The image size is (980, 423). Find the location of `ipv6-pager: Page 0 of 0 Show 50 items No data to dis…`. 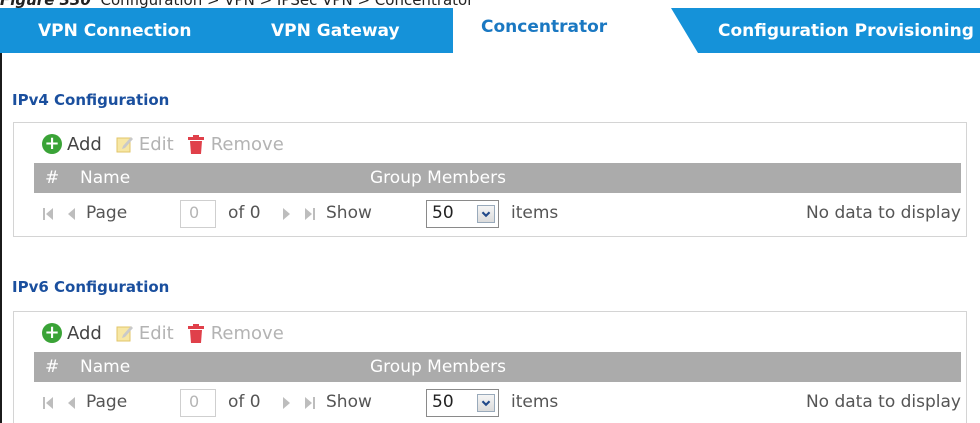

ipv6-pager: Page 0 of 0 Show 50 items No data to dis… is located at coordinates (497, 403).